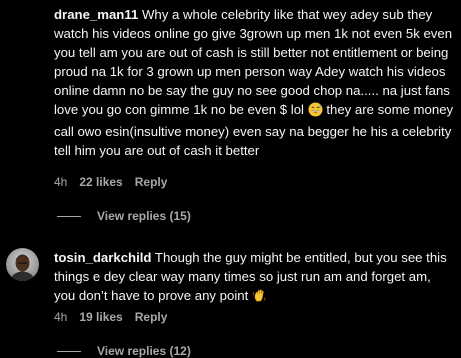 The height and width of the screenshot is (358, 461). What do you see at coordinates (96, 14) in the screenshot?
I see `comment-username: drane_man11` at bounding box center [96, 14].